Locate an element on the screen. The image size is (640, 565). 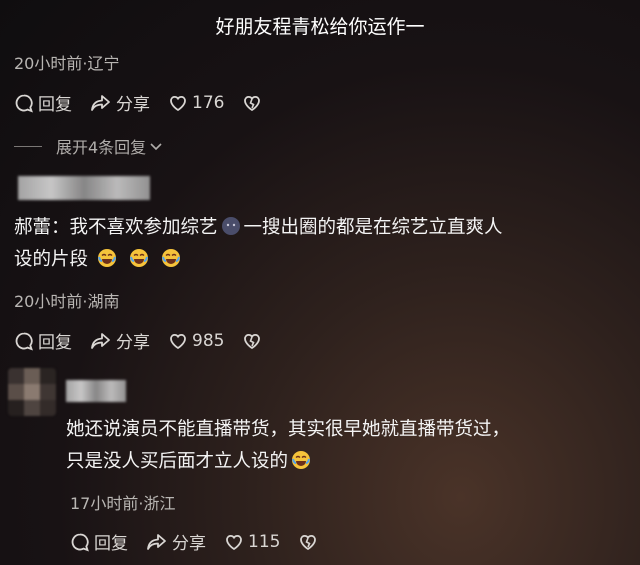
comment-text-part: 她还说演员不能直播带货，其实很早她就直播带货过， is located at coordinates (288, 429).